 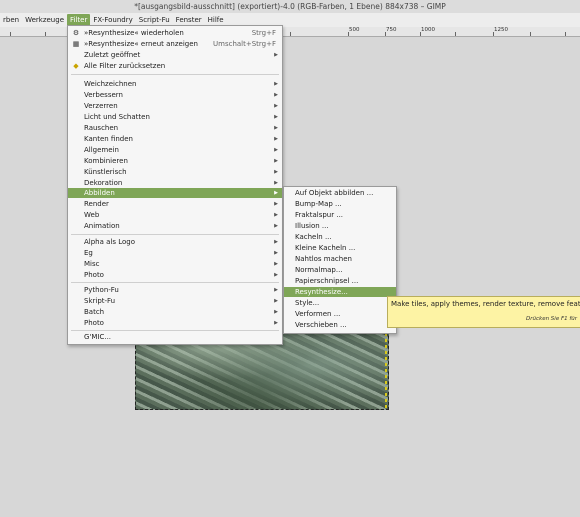 What do you see at coordinates (175, 215) in the screenshot?
I see `menu-item-web: Web ▶` at bounding box center [175, 215].